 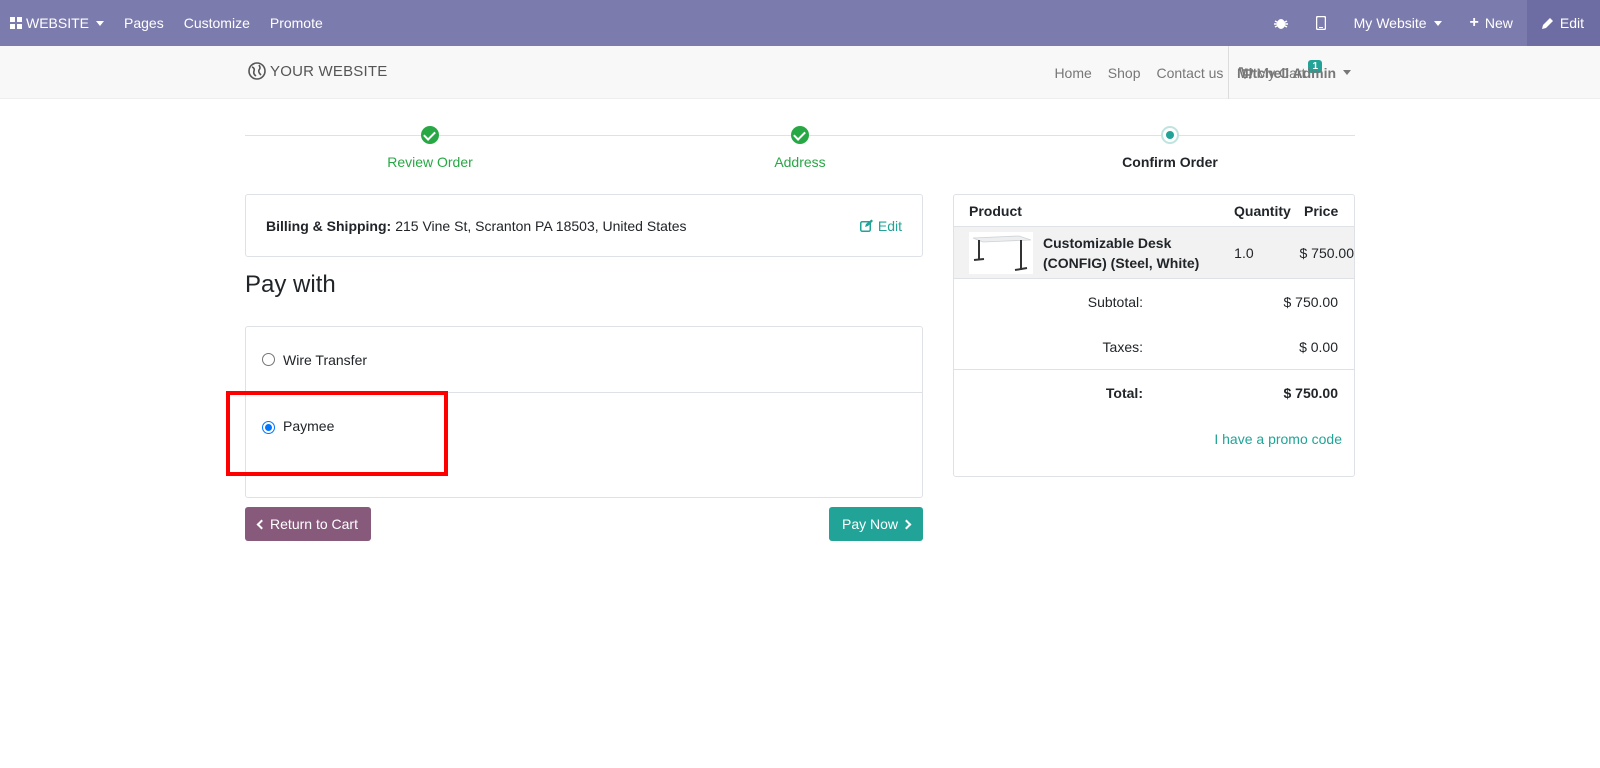 I want to click on payment-method-name: Paymee, so click(x=309, y=426).